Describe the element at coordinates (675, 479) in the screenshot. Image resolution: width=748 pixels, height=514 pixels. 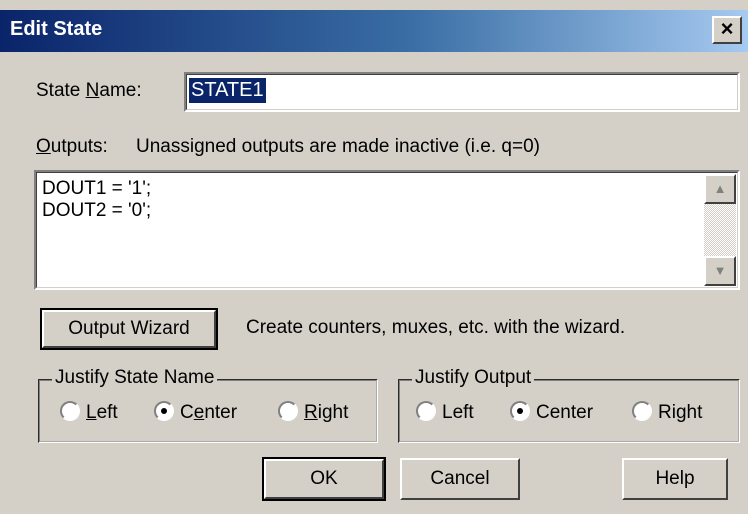
I see `help-button: Help` at that location.